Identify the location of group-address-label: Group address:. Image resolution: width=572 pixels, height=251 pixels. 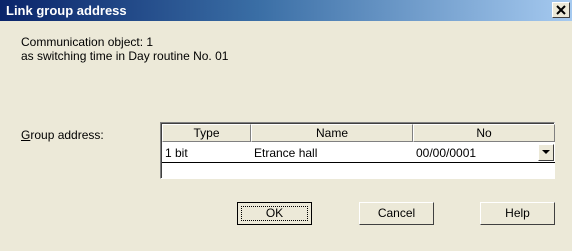
(62, 135).